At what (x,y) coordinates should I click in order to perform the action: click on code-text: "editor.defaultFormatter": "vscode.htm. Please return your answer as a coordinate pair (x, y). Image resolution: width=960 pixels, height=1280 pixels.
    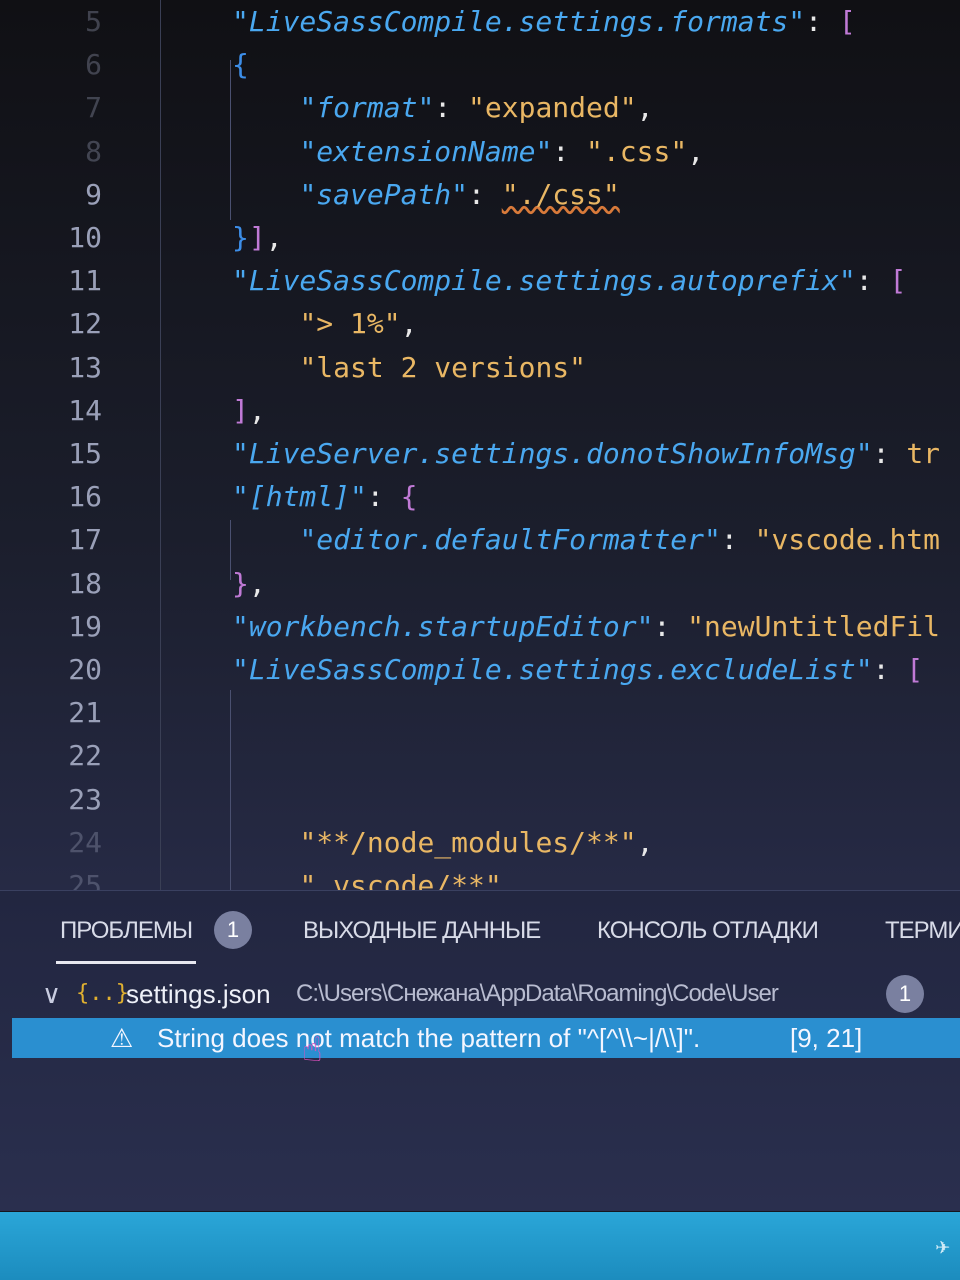
    Looking at the image, I should click on (586, 539).